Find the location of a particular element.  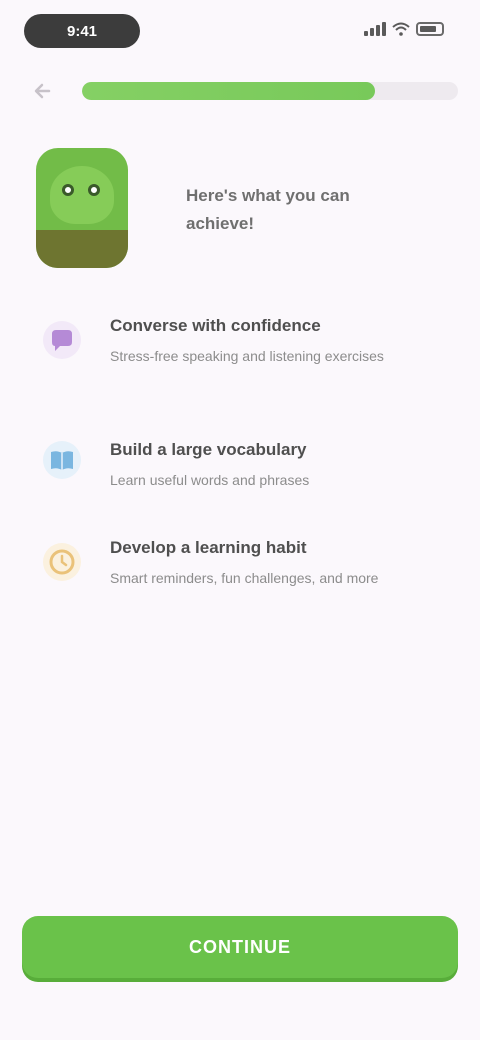

progress-bar is located at coordinates (270, 91).